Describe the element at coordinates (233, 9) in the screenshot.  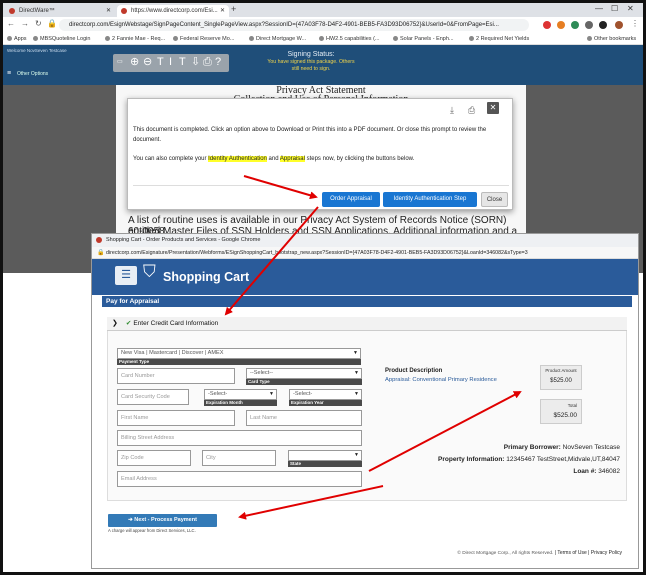
I see `new-tab-plus-icon: +` at that location.